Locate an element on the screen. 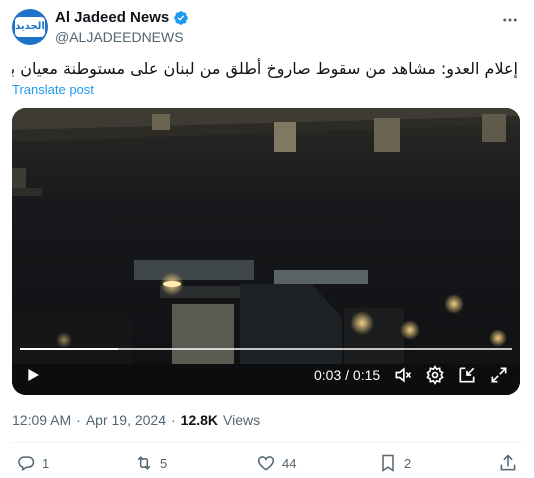  share-button is located at coordinates (508, 463).